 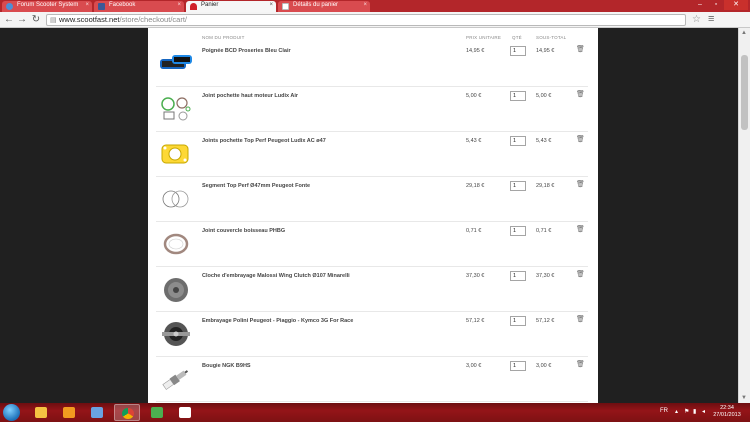 What do you see at coordinates (744, 398) in the screenshot?
I see `scroll-down-icon: ▼` at bounding box center [744, 398].